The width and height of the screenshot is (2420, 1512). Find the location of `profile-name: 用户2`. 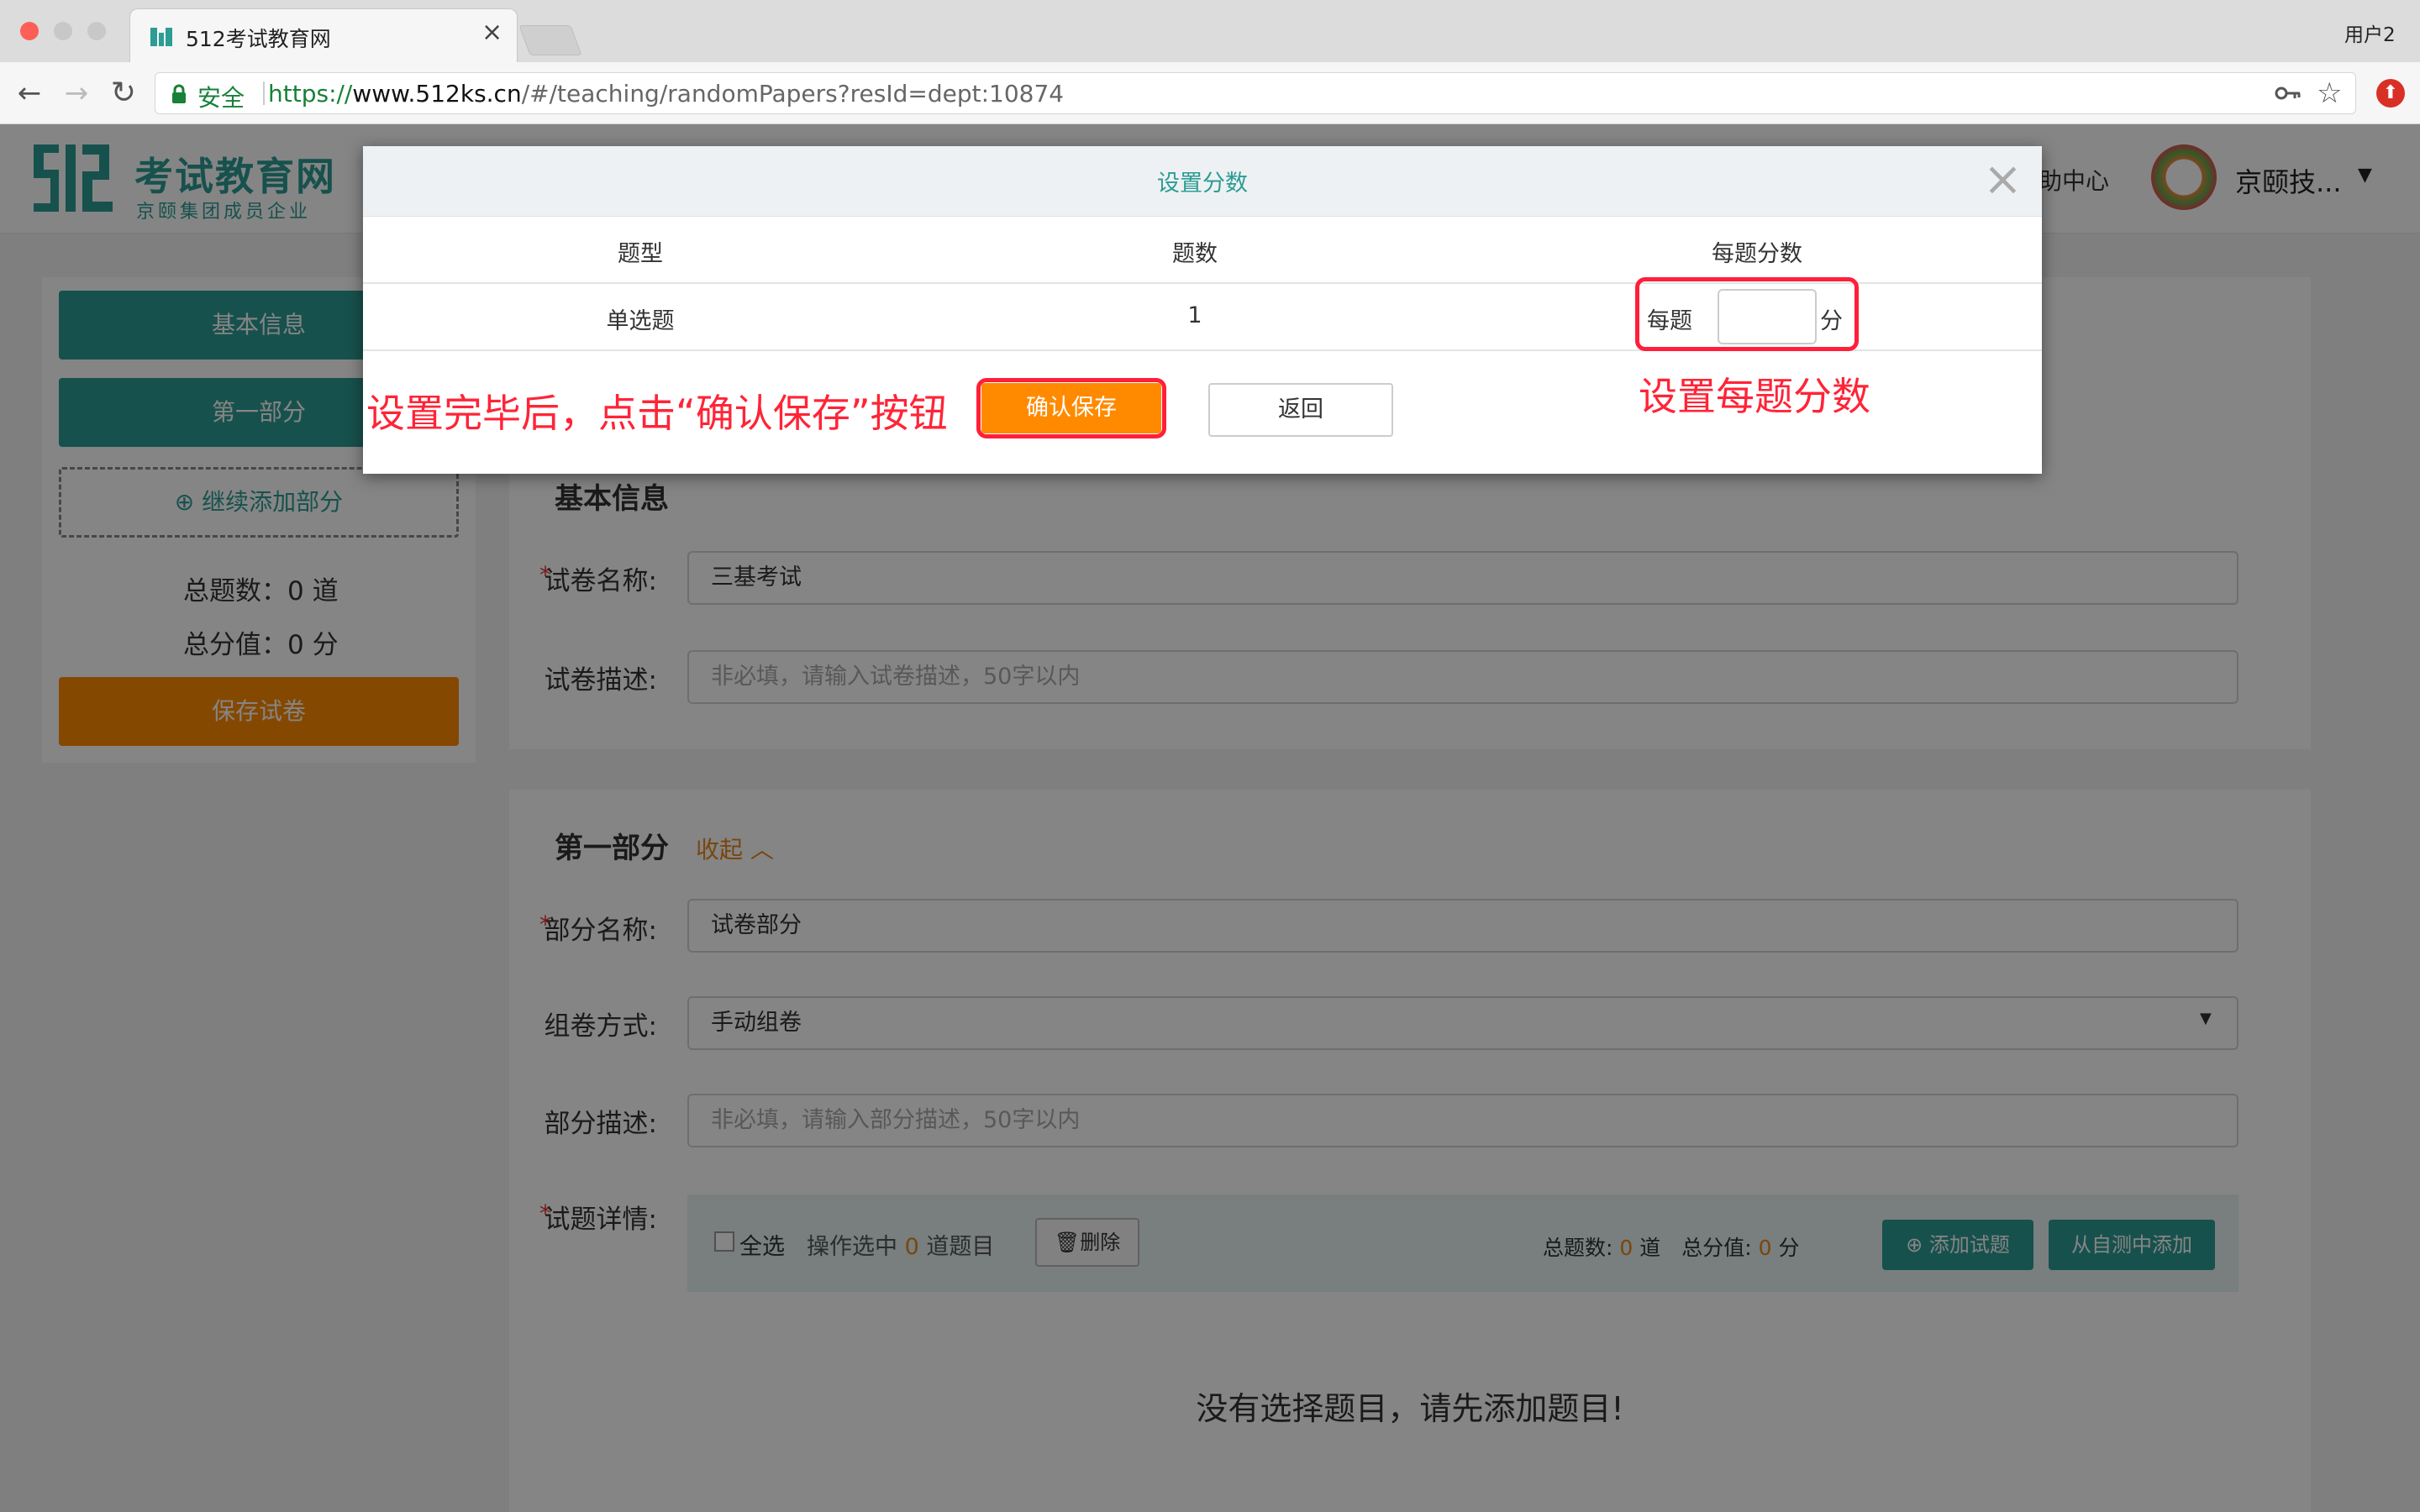

profile-name: 用户2 is located at coordinates (2370, 32).